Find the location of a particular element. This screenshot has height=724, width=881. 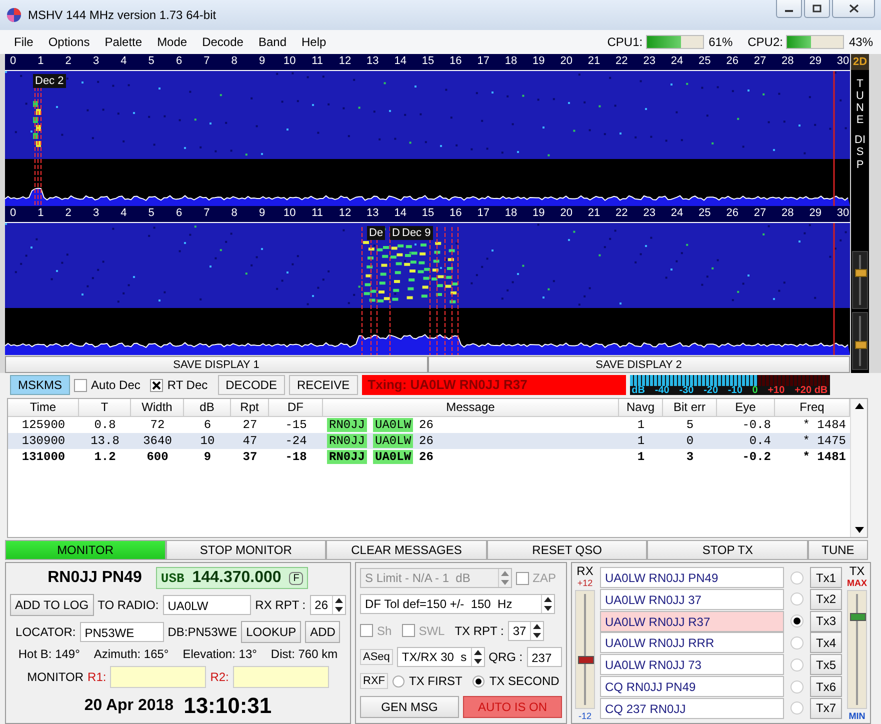

menu-item: Help is located at coordinates (314, 42).